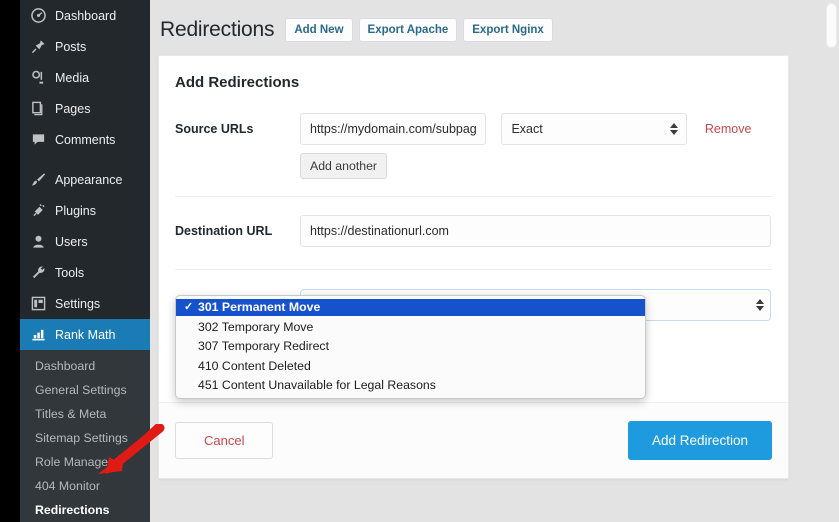  I want to click on match-type-select: Exact, so click(594, 129).